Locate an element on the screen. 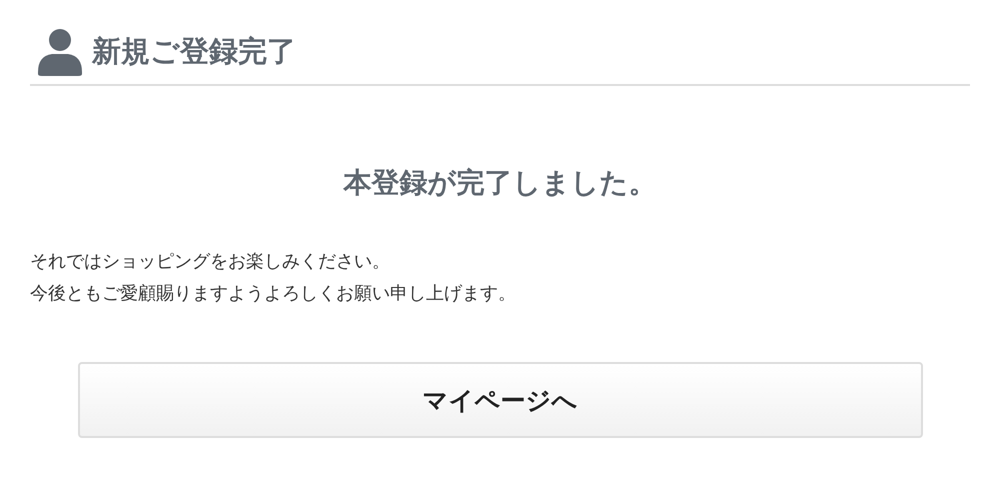 The width and height of the screenshot is (1000, 500). message-text: それではショッピングをお楽しみください。 is located at coordinates (210, 262).